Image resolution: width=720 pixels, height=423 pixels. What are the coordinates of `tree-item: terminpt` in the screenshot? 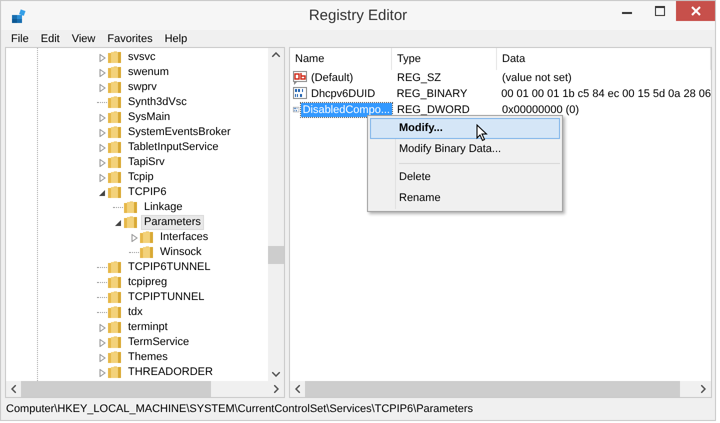 It's located at (148, 327).